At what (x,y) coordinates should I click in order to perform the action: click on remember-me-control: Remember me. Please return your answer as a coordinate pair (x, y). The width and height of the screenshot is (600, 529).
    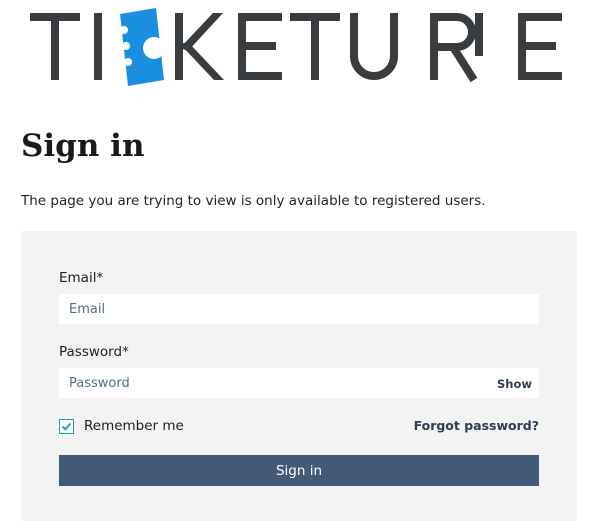
    Looking at the image, I should click on (121, 426).